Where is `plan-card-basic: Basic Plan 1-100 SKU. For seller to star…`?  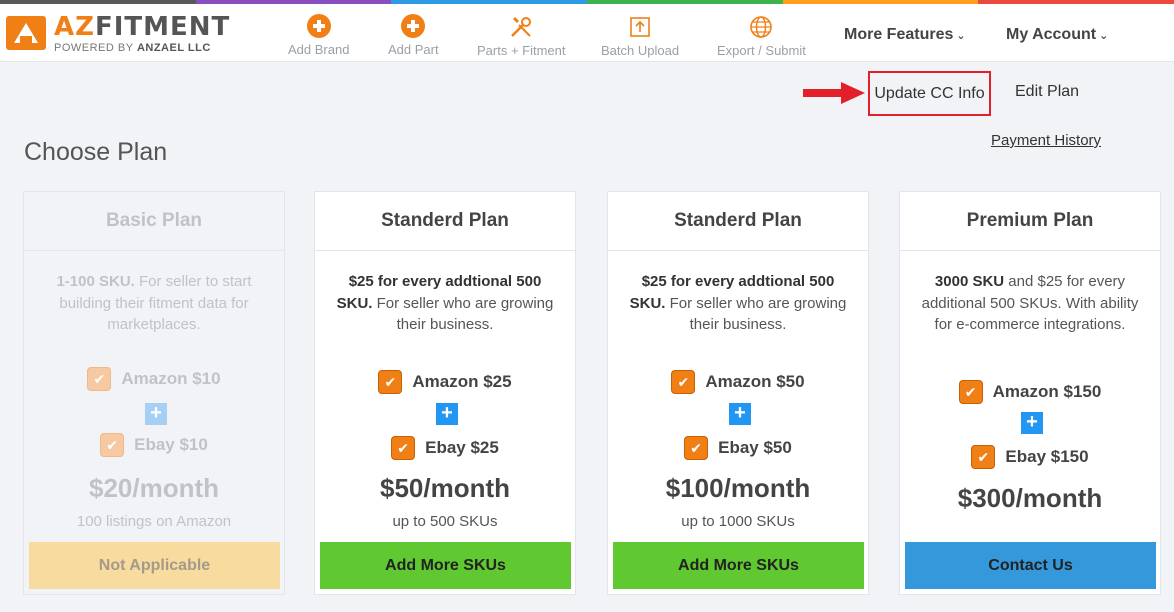 plan-card-basic: Basic Plan 1-100 SKU. For seller to star… is located at coordinates (154, 393).